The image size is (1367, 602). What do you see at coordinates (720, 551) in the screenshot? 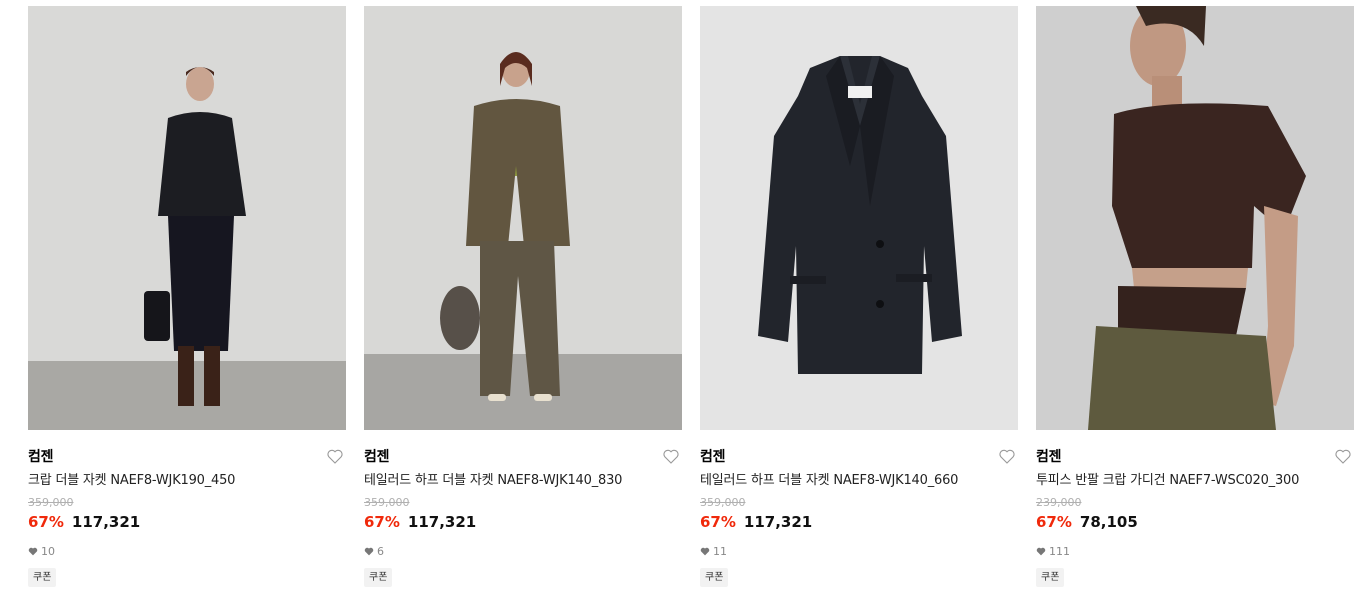
I see `like-count-value: 11` at bounding box center [720, 551].